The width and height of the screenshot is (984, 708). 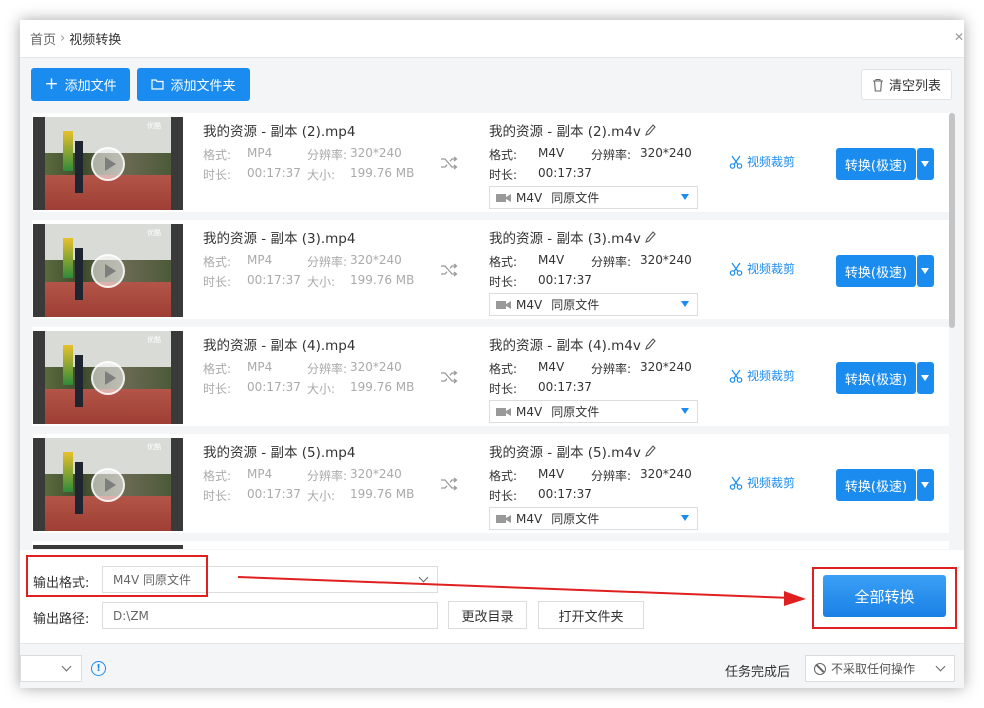 I want to click on after-task-select: 不采取任何操作, so click(x=880, y=668).